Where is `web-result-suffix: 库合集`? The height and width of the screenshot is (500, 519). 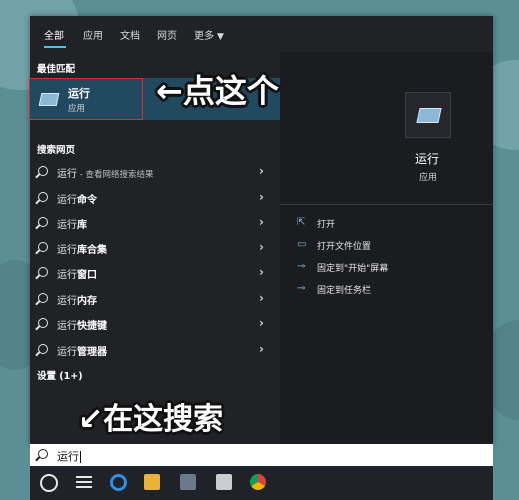
web-result-suffix: 库合集 is located at coordinates (92, 250).